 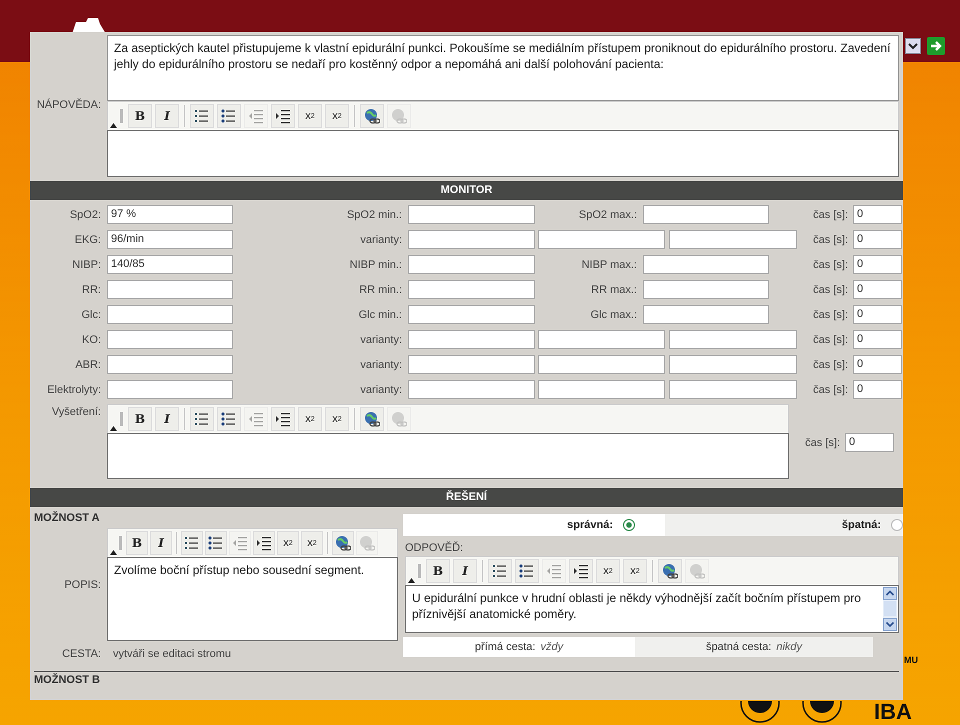 I want to click on field-label: Elektrolyty:, so click(x=74, y=390).